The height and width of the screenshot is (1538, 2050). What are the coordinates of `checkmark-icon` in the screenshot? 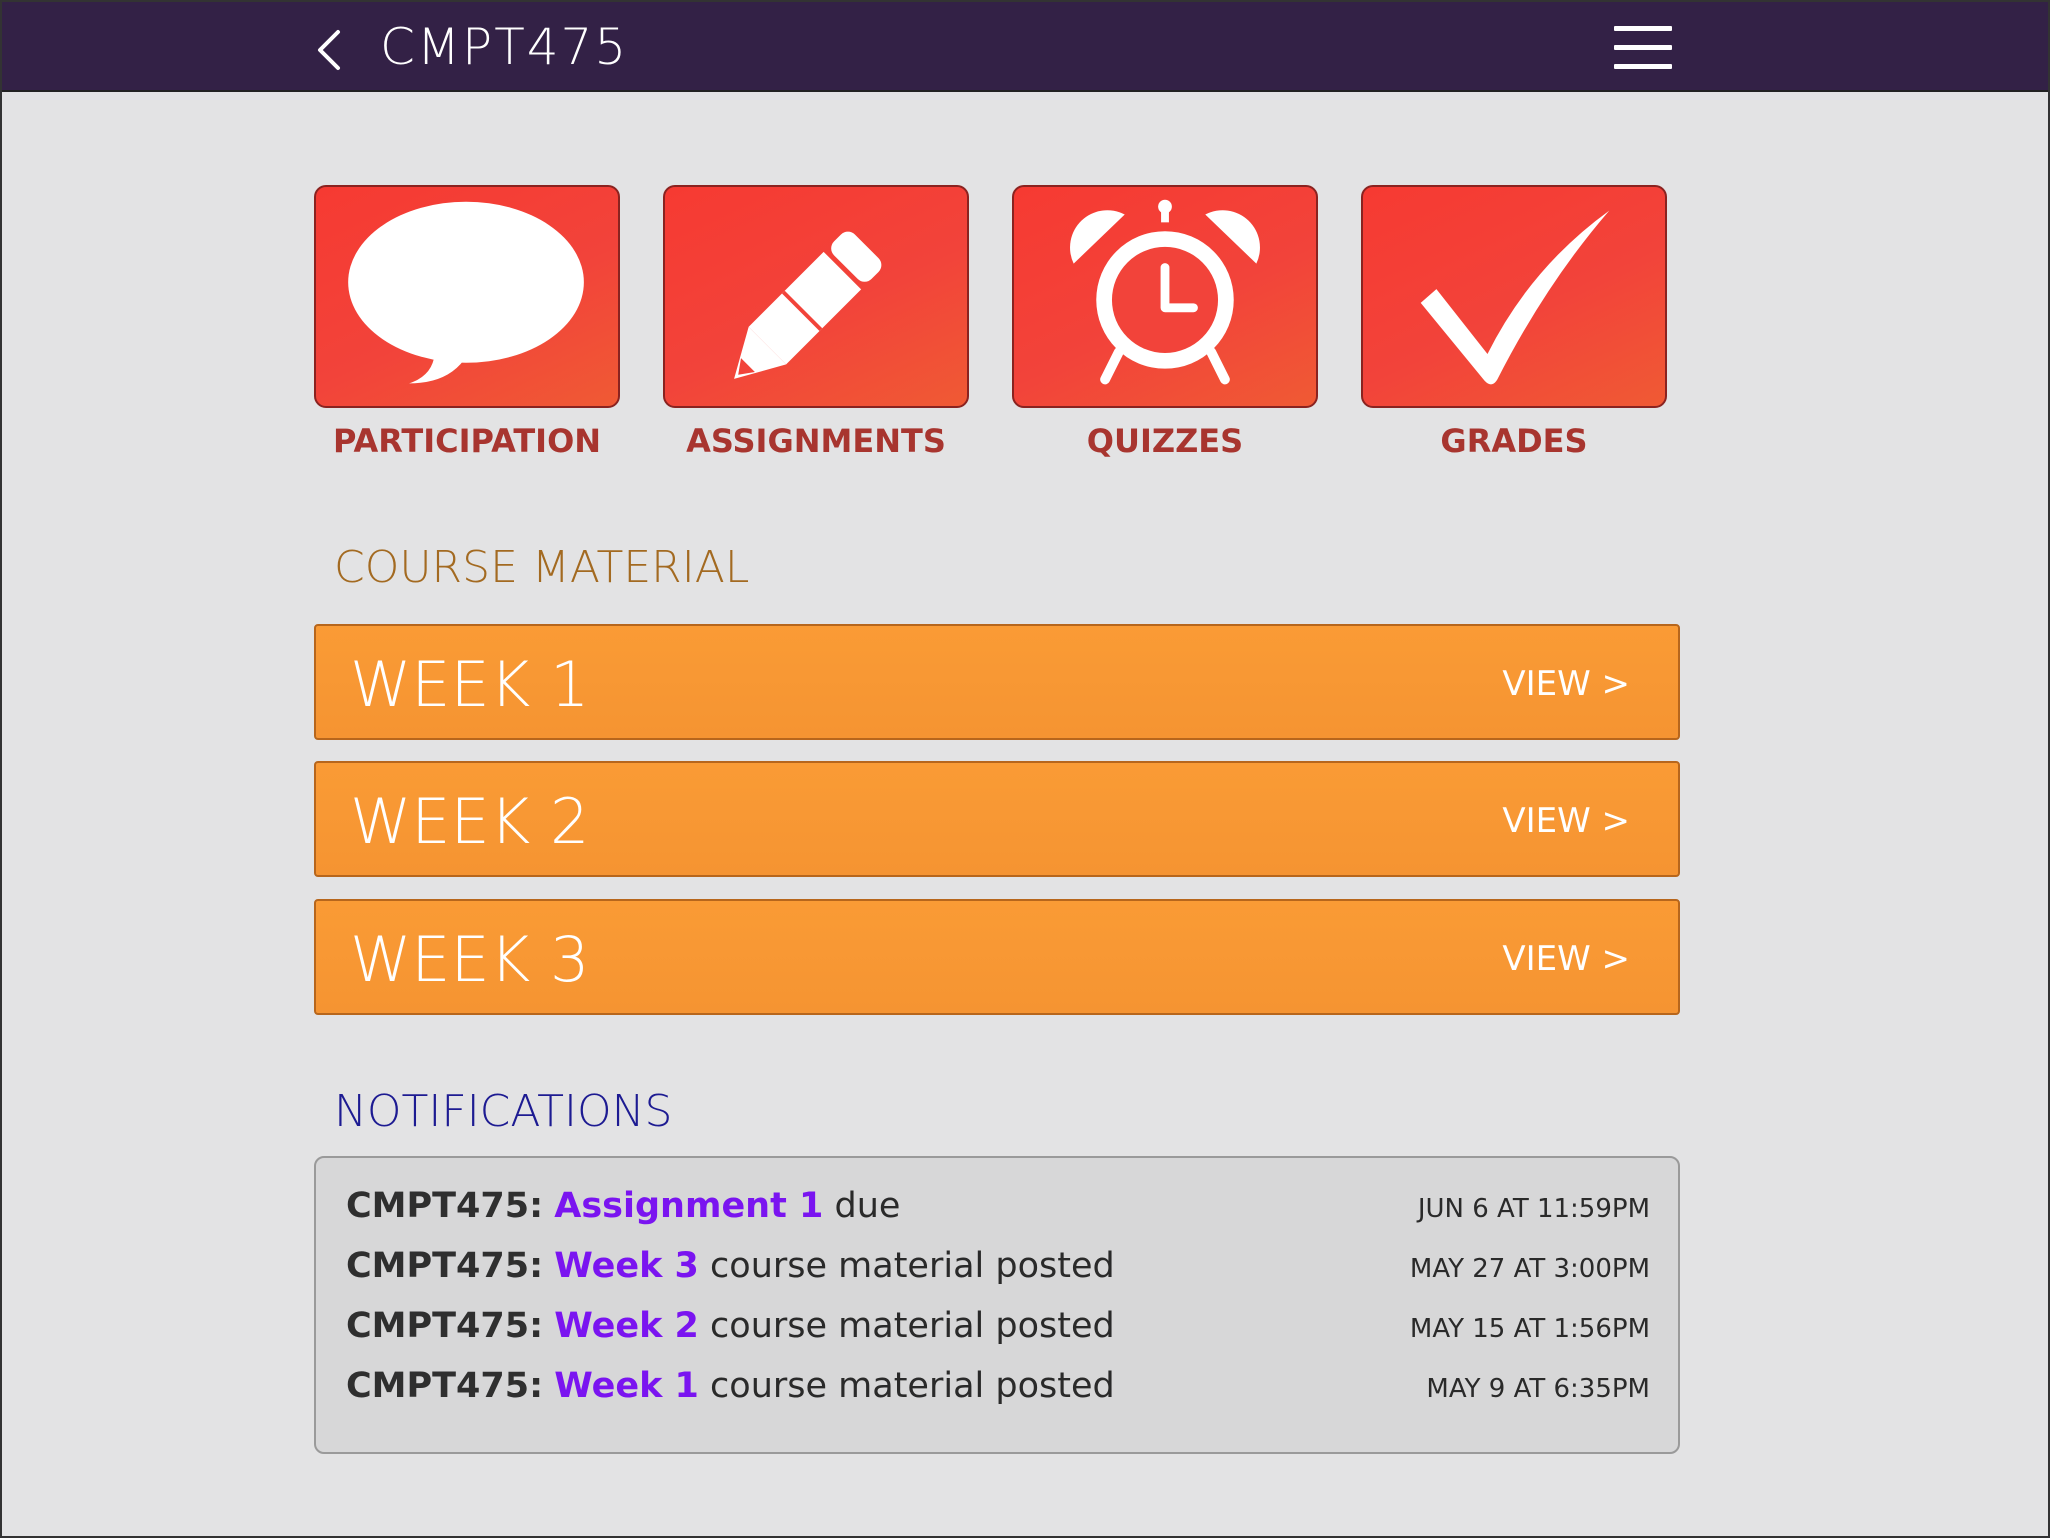 It's located at (1515, 297).